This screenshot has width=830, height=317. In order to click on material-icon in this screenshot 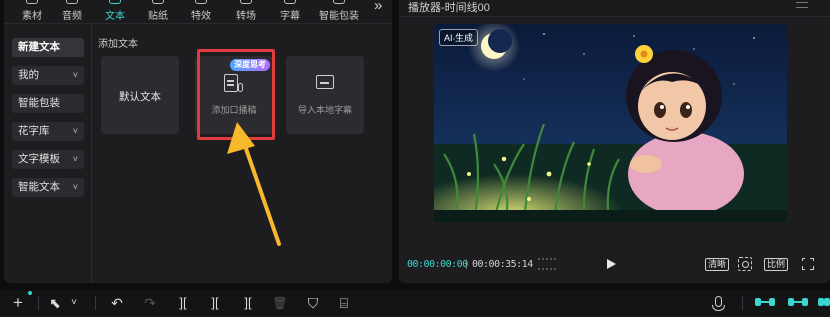, I will do `click(32, 2)`.